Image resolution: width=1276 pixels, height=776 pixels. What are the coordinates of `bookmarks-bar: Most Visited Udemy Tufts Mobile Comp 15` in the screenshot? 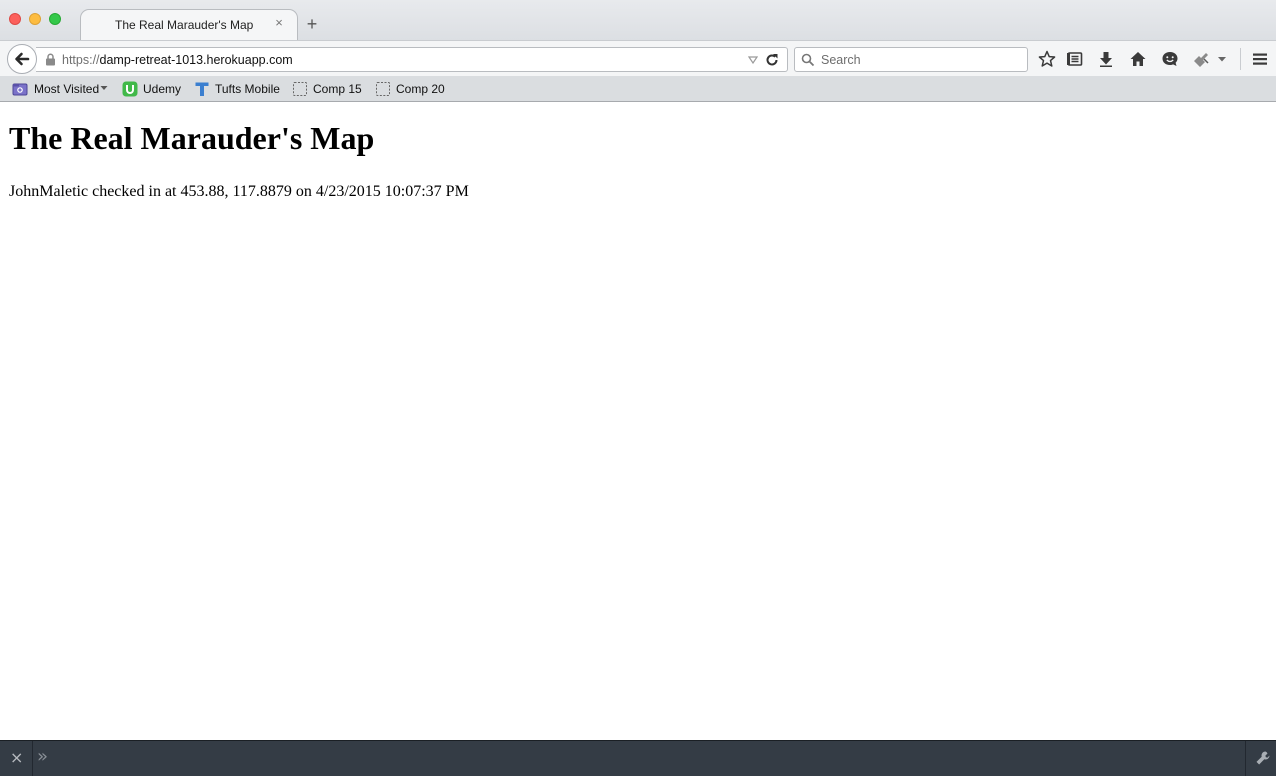 It's located at (638, 89).